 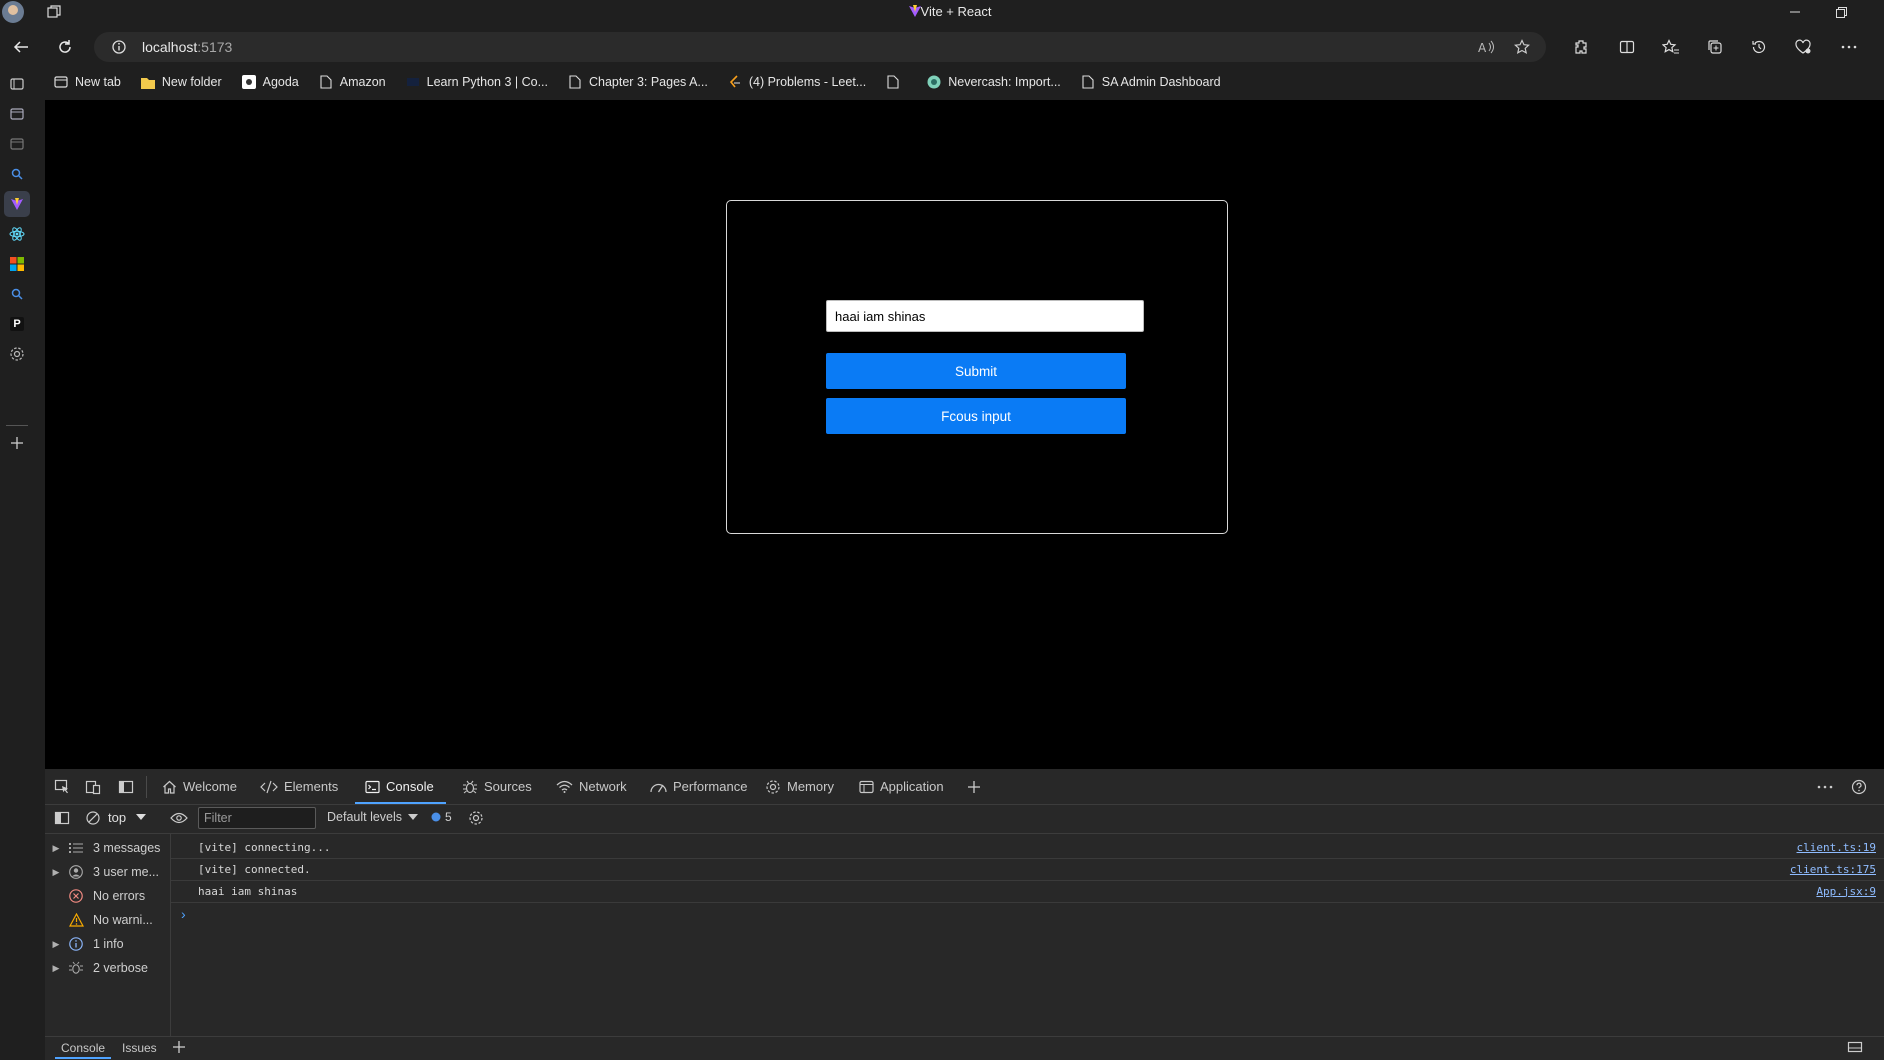 What do you see at coordinates (1715, 47) in the screenshot?
I see `collections-icon` at bounding box center [1715, 47].